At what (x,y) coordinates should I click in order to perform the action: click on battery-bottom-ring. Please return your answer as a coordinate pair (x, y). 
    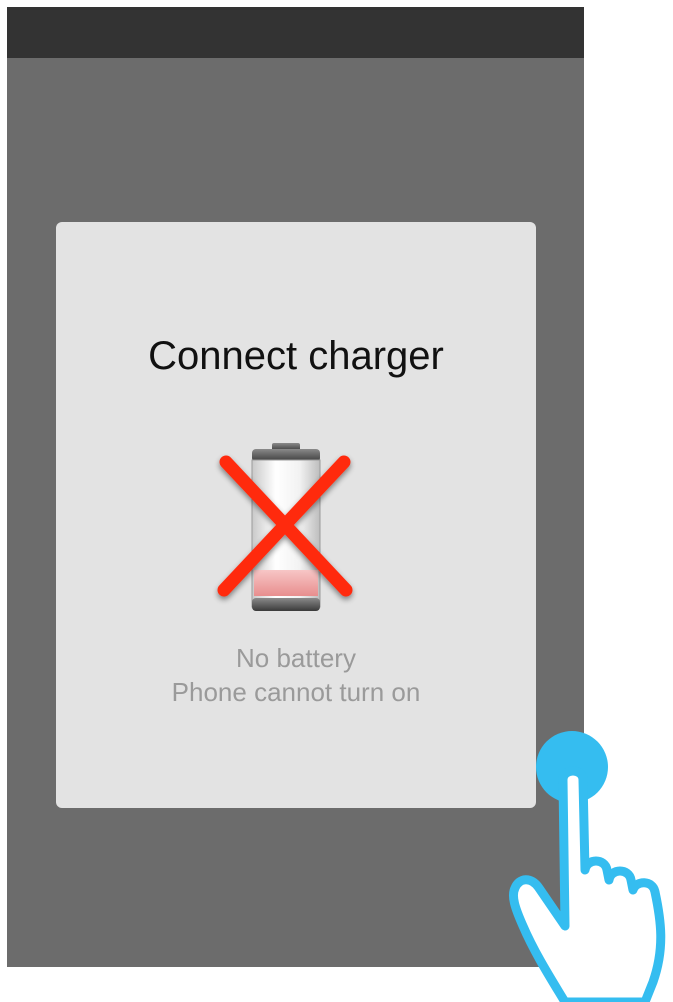
    Looking at the image, I should click on (286, 604).